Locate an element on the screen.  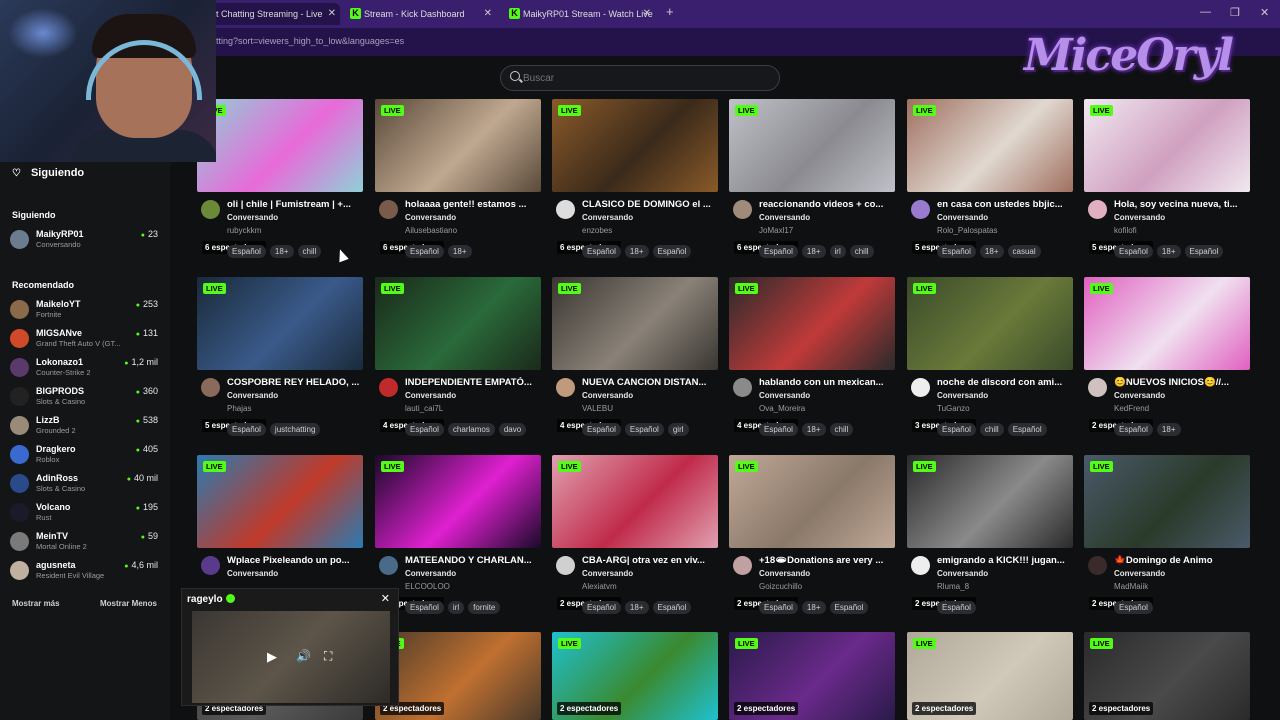
streamer-name: Goizcuchillo is located at coordinates (780, 586).